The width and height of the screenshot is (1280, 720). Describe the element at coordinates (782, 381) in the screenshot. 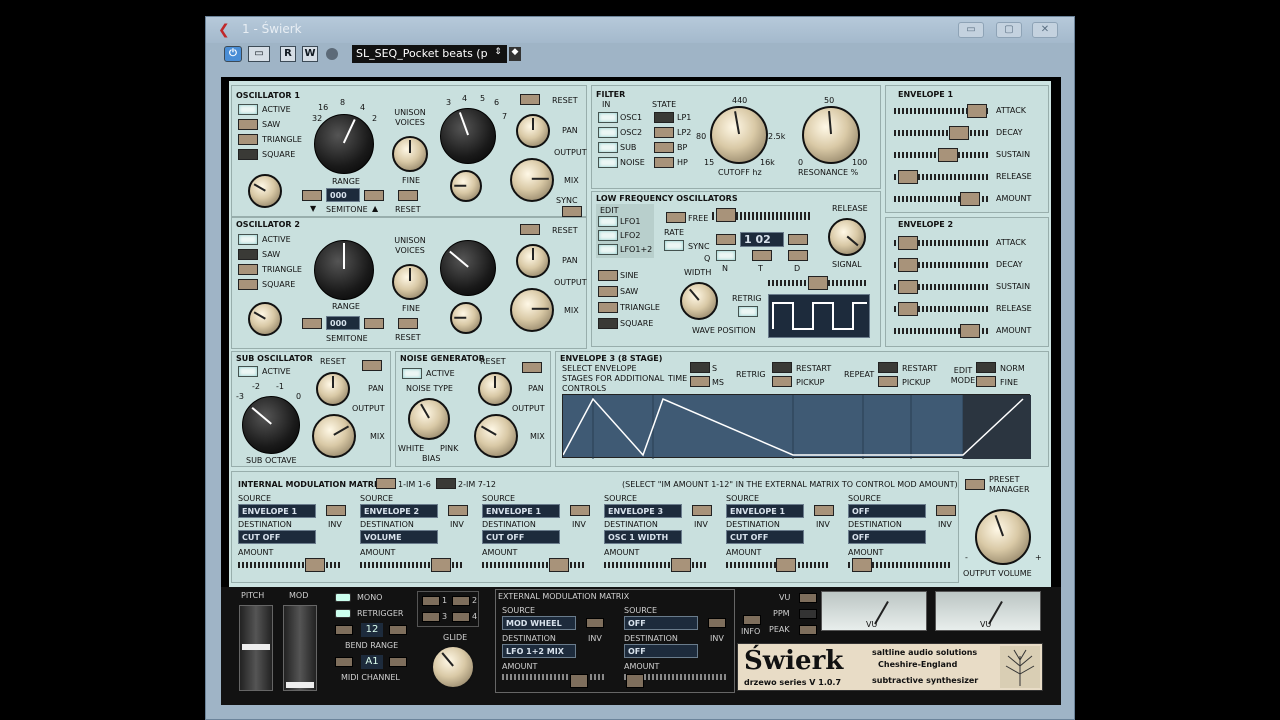

I see `env3-pickup-button` at that location.